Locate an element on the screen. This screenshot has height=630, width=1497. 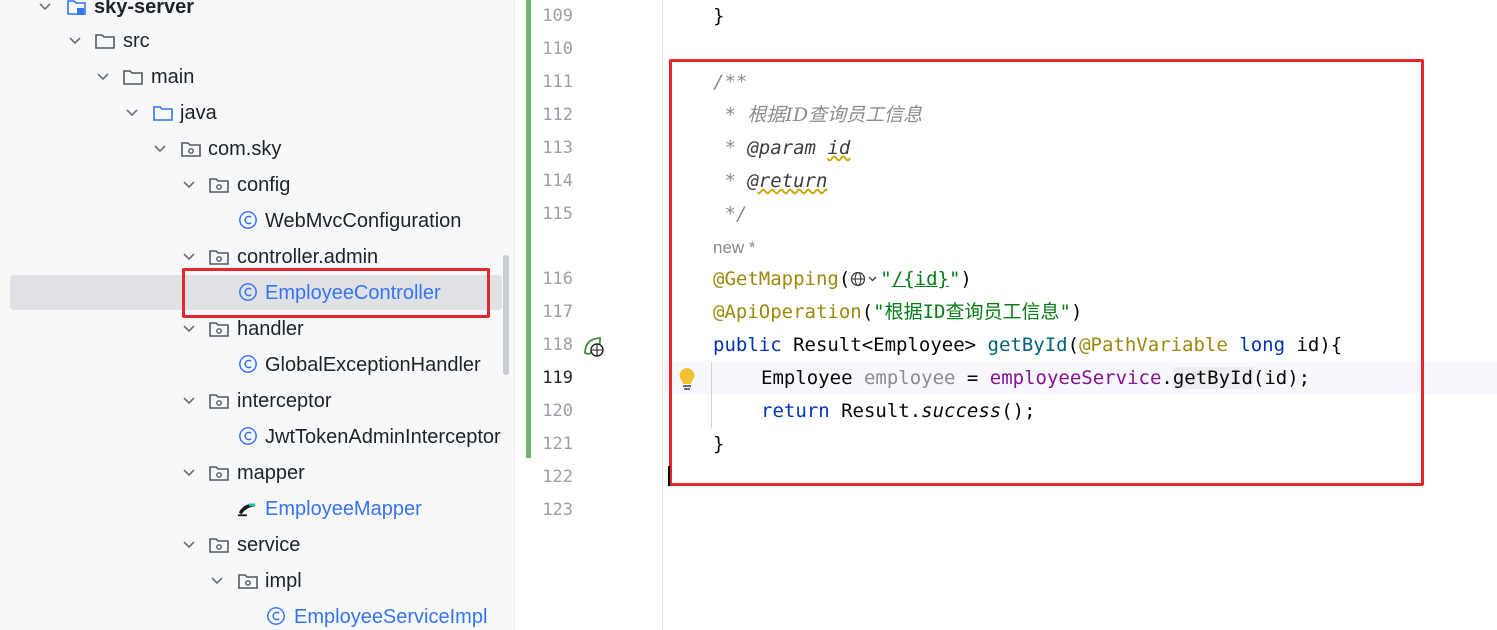
line-number: 113 is located at coordinates (557, 148).